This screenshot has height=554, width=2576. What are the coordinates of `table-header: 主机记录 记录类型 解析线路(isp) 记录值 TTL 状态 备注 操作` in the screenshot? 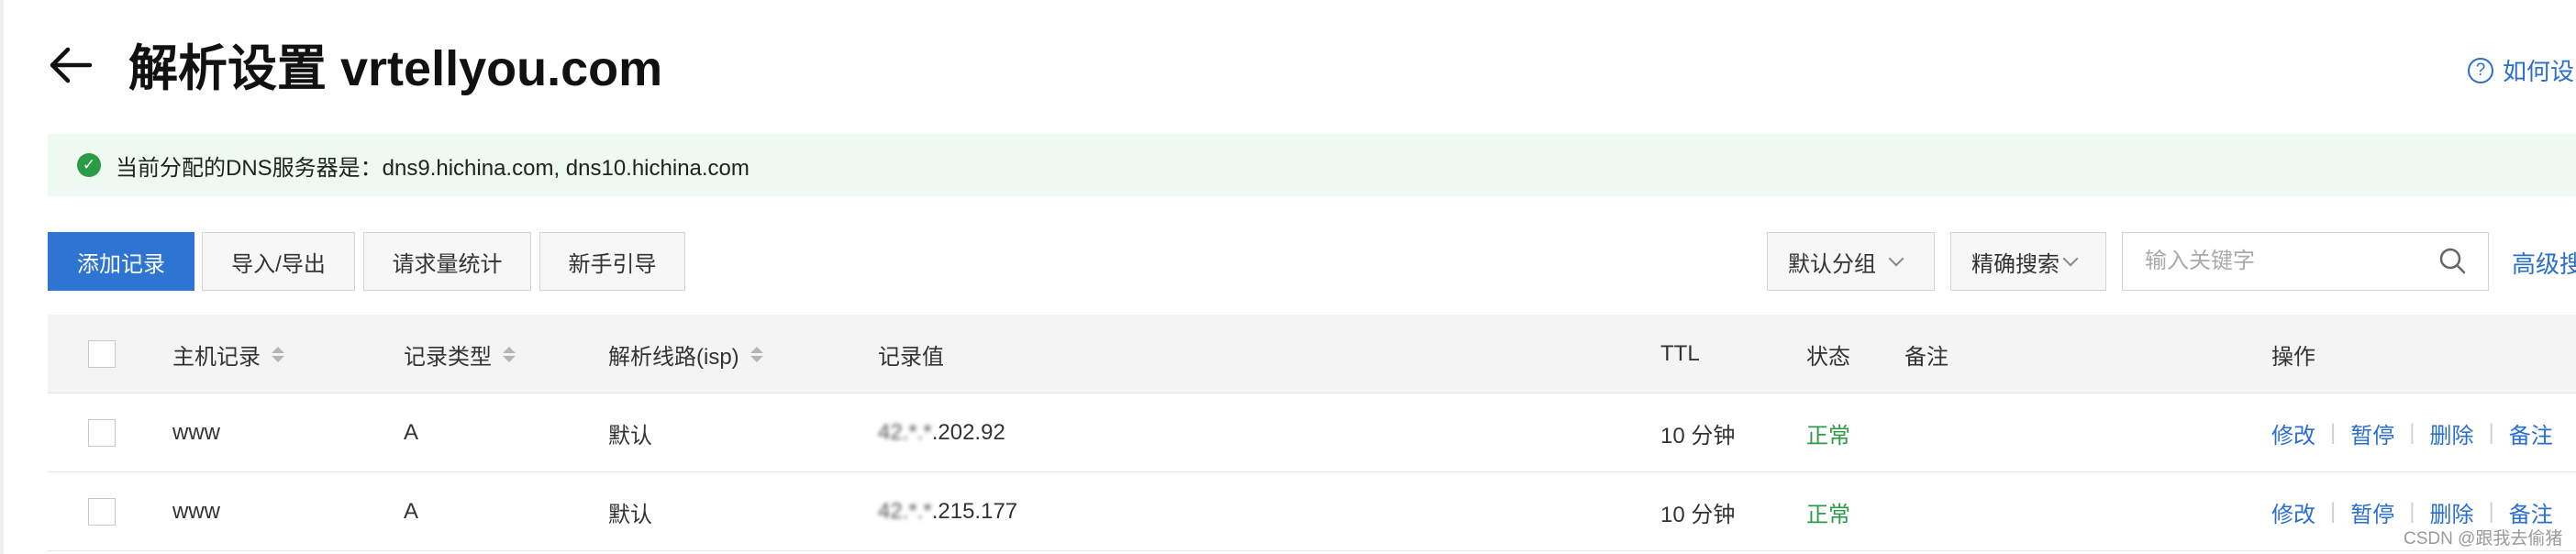 It's located at (1312, 354).